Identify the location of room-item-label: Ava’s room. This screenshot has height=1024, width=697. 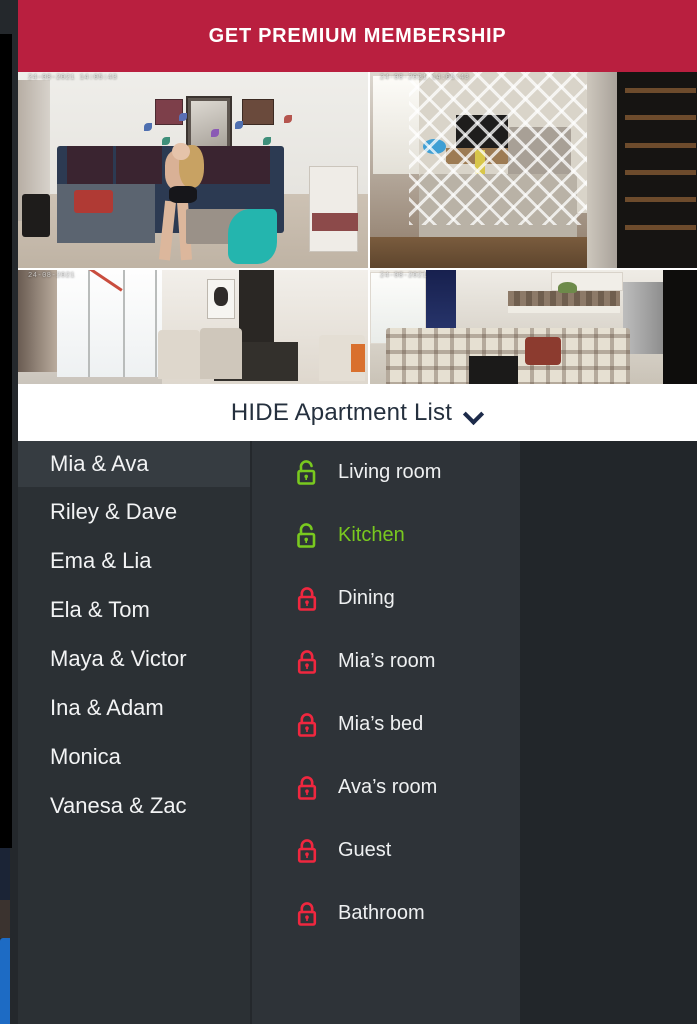
(388, 787).